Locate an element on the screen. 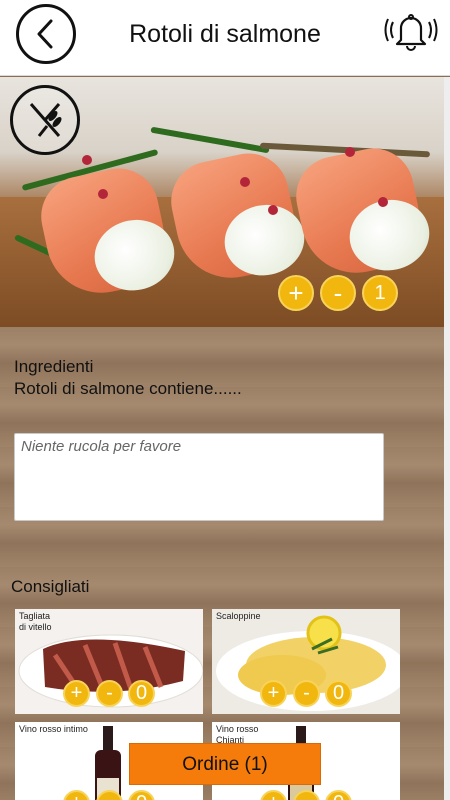 Image resolution: width=450 pixels, height=800 pixels. gluten-free-icon is located at coordinates (45, 120).